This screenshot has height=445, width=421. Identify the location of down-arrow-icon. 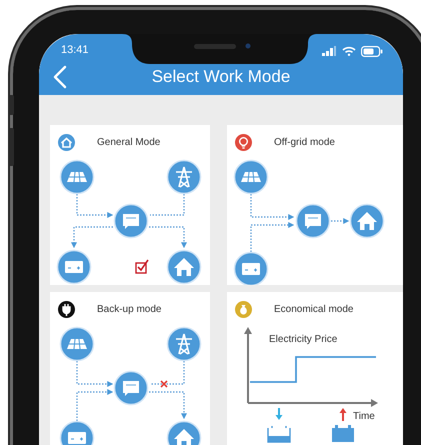
(279, 414).